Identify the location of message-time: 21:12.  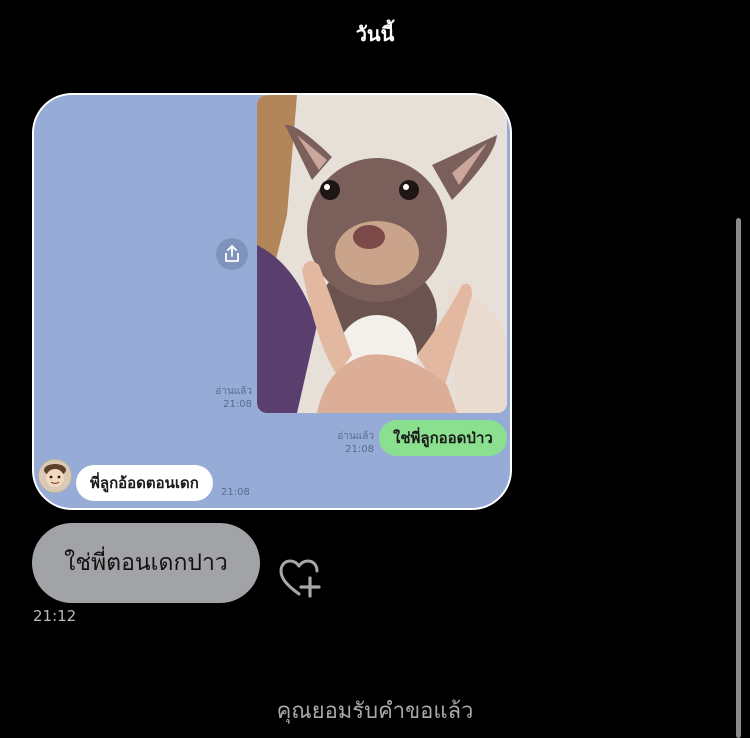
(55, 616).